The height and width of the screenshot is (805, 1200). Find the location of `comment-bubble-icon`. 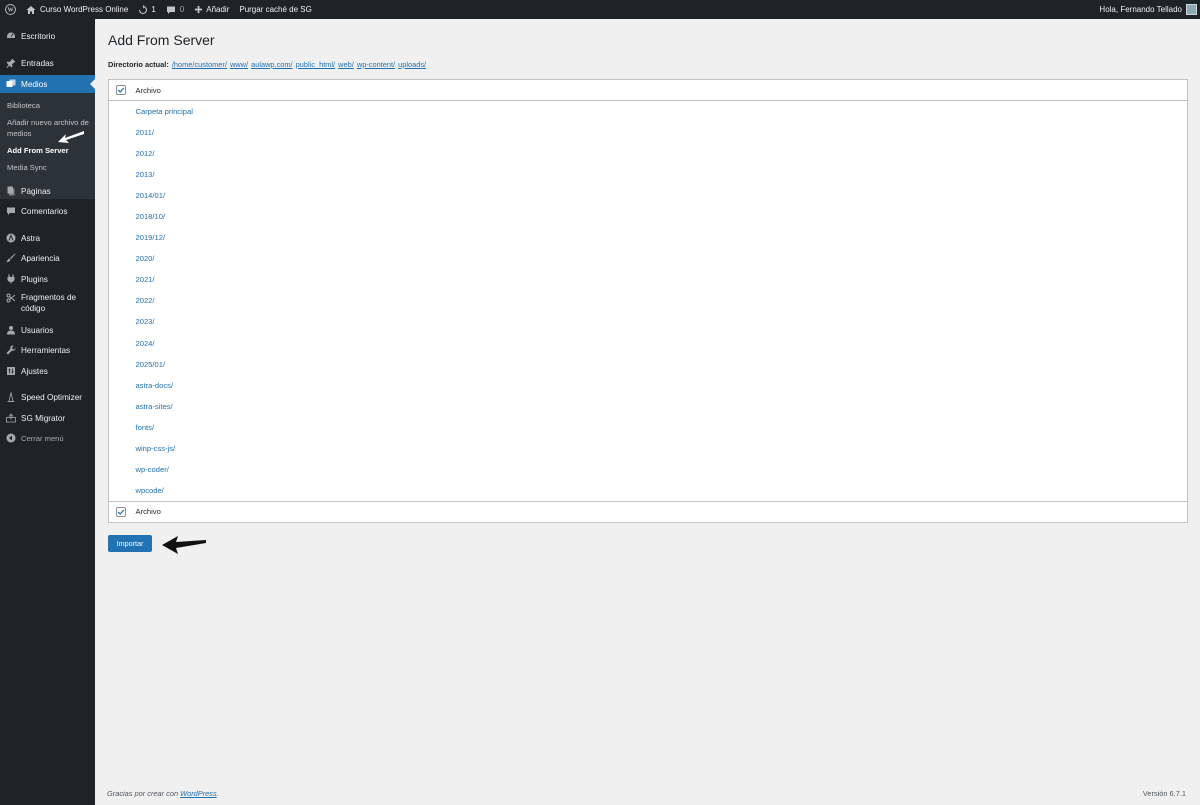

comment-bubble-icon is located at coordinates (170, 10).